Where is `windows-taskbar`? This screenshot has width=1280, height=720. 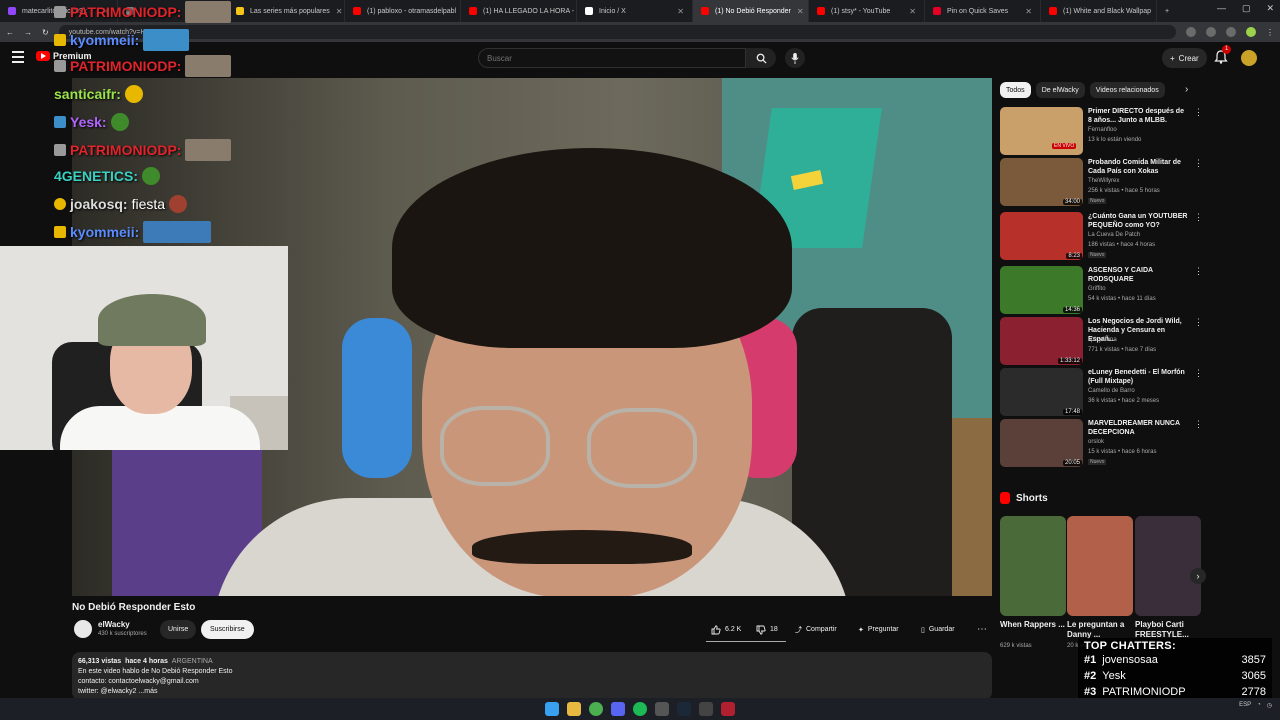
windows-taskbar is located at coordinates (640, 709).